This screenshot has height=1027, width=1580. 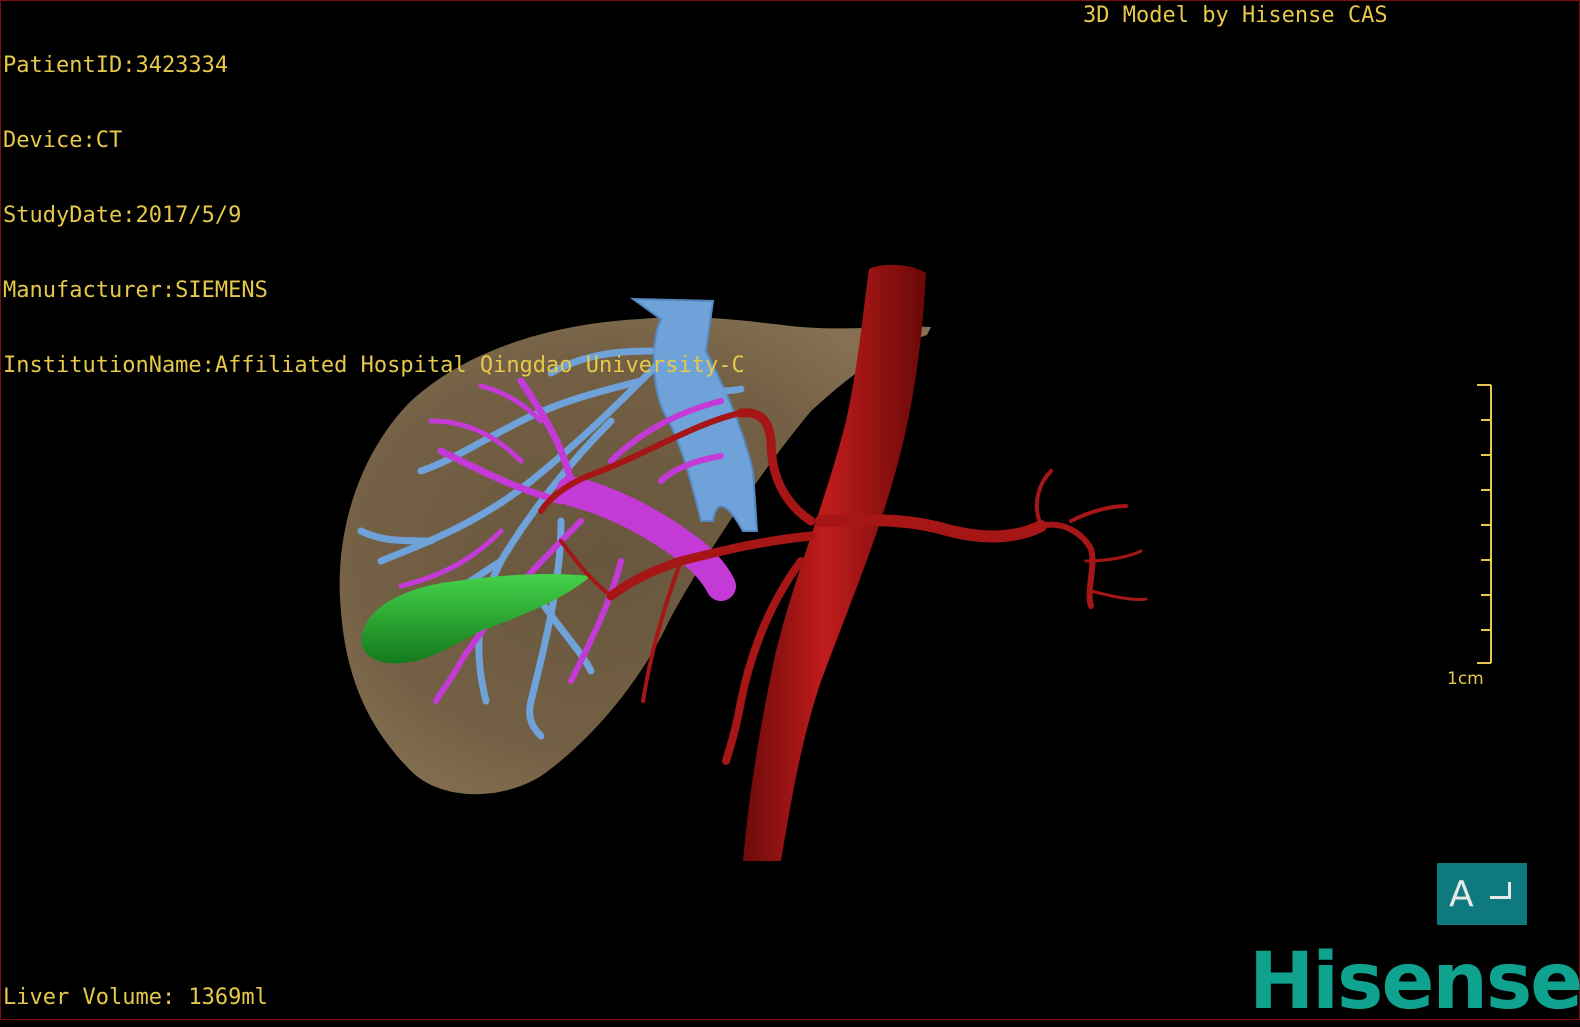 I want to click on study-date-text: StudyDate:2017/5/9, so click(x=122, y=215).